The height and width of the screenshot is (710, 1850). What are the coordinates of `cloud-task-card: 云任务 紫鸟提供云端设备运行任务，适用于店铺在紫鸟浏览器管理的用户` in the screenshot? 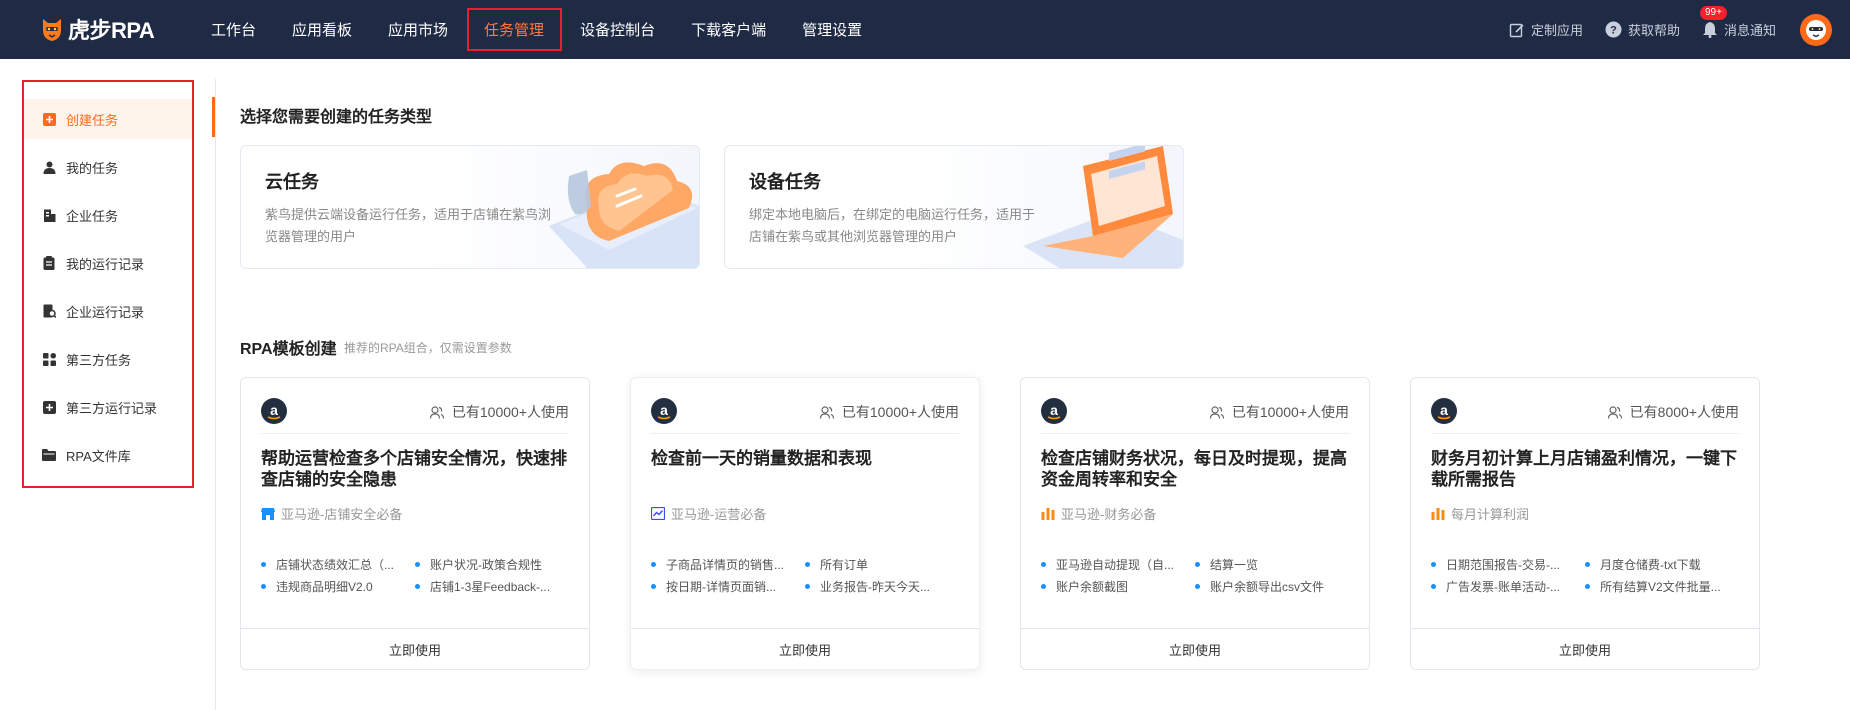 It's located at (470, 207).